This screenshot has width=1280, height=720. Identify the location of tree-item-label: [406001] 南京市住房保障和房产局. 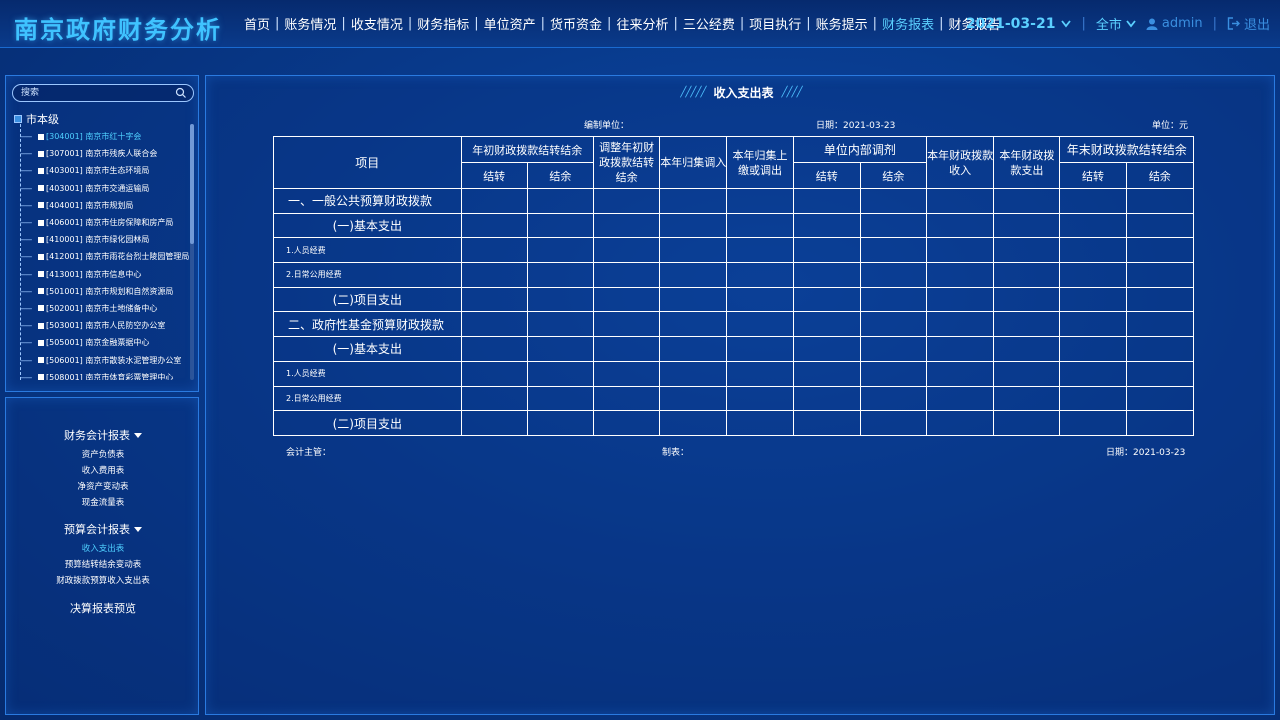
(110, 223).